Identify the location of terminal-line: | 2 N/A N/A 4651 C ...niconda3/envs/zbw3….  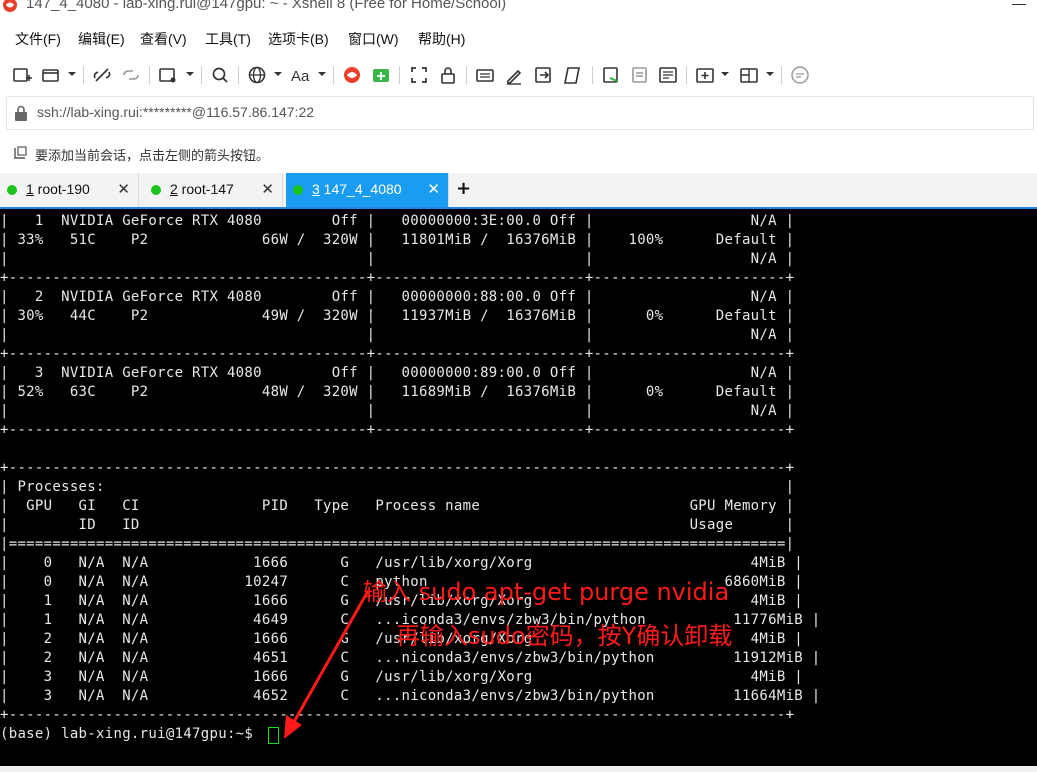
(410, 658).